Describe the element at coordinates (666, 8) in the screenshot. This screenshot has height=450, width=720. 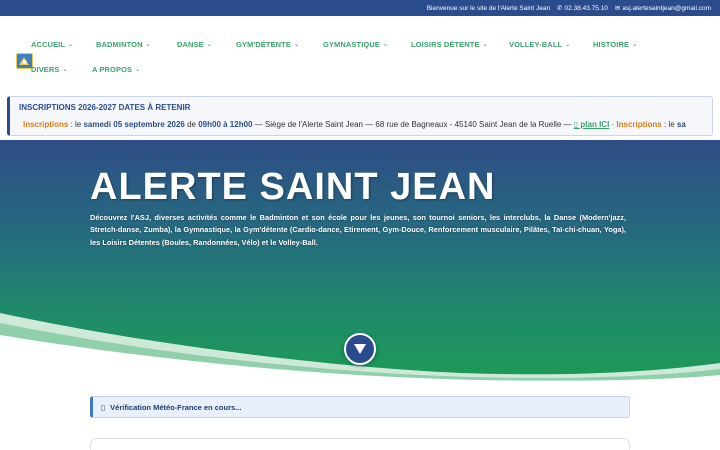
I see `email-address: asj.alertesaintjean@gmail.com` at that location.